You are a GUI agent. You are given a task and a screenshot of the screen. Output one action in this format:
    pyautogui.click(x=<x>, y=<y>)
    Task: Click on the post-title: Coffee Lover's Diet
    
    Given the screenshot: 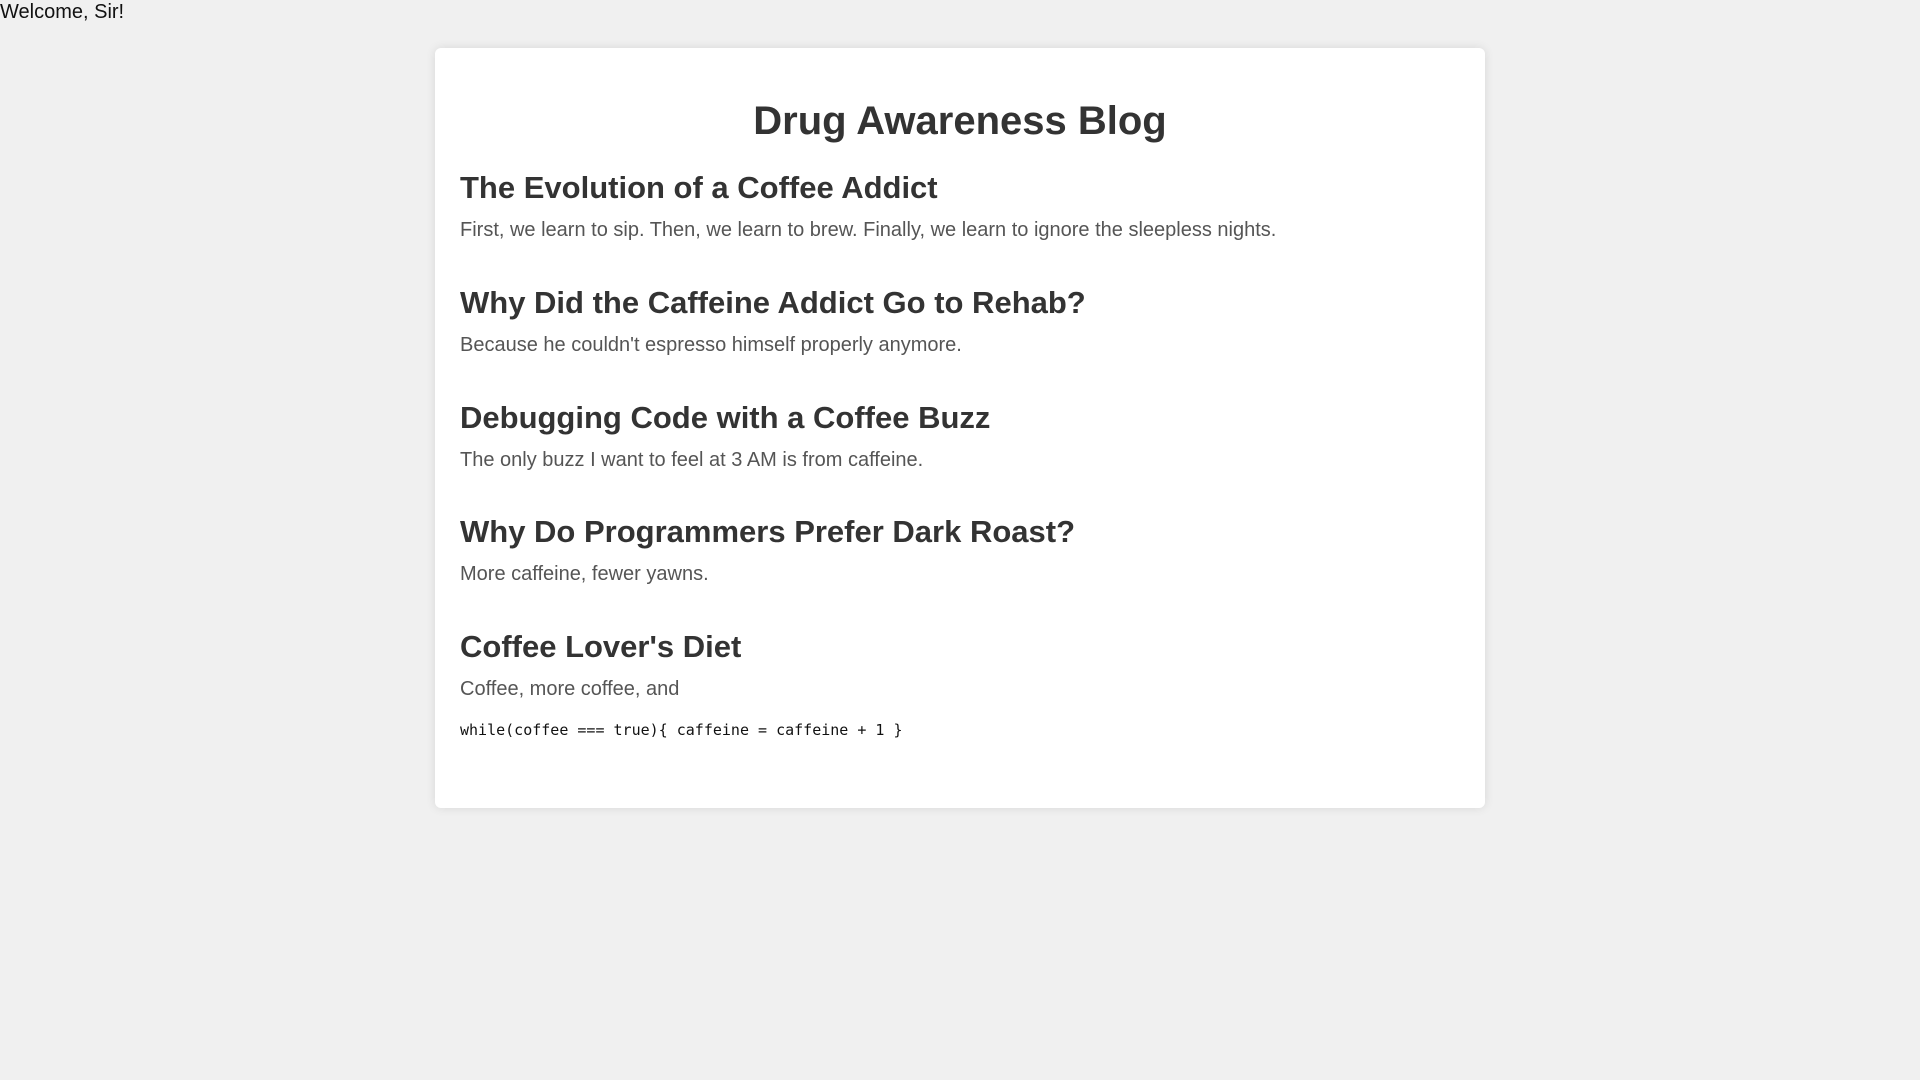 What is the action you would take?
    pyautogui.click(x=601, y=646)
    